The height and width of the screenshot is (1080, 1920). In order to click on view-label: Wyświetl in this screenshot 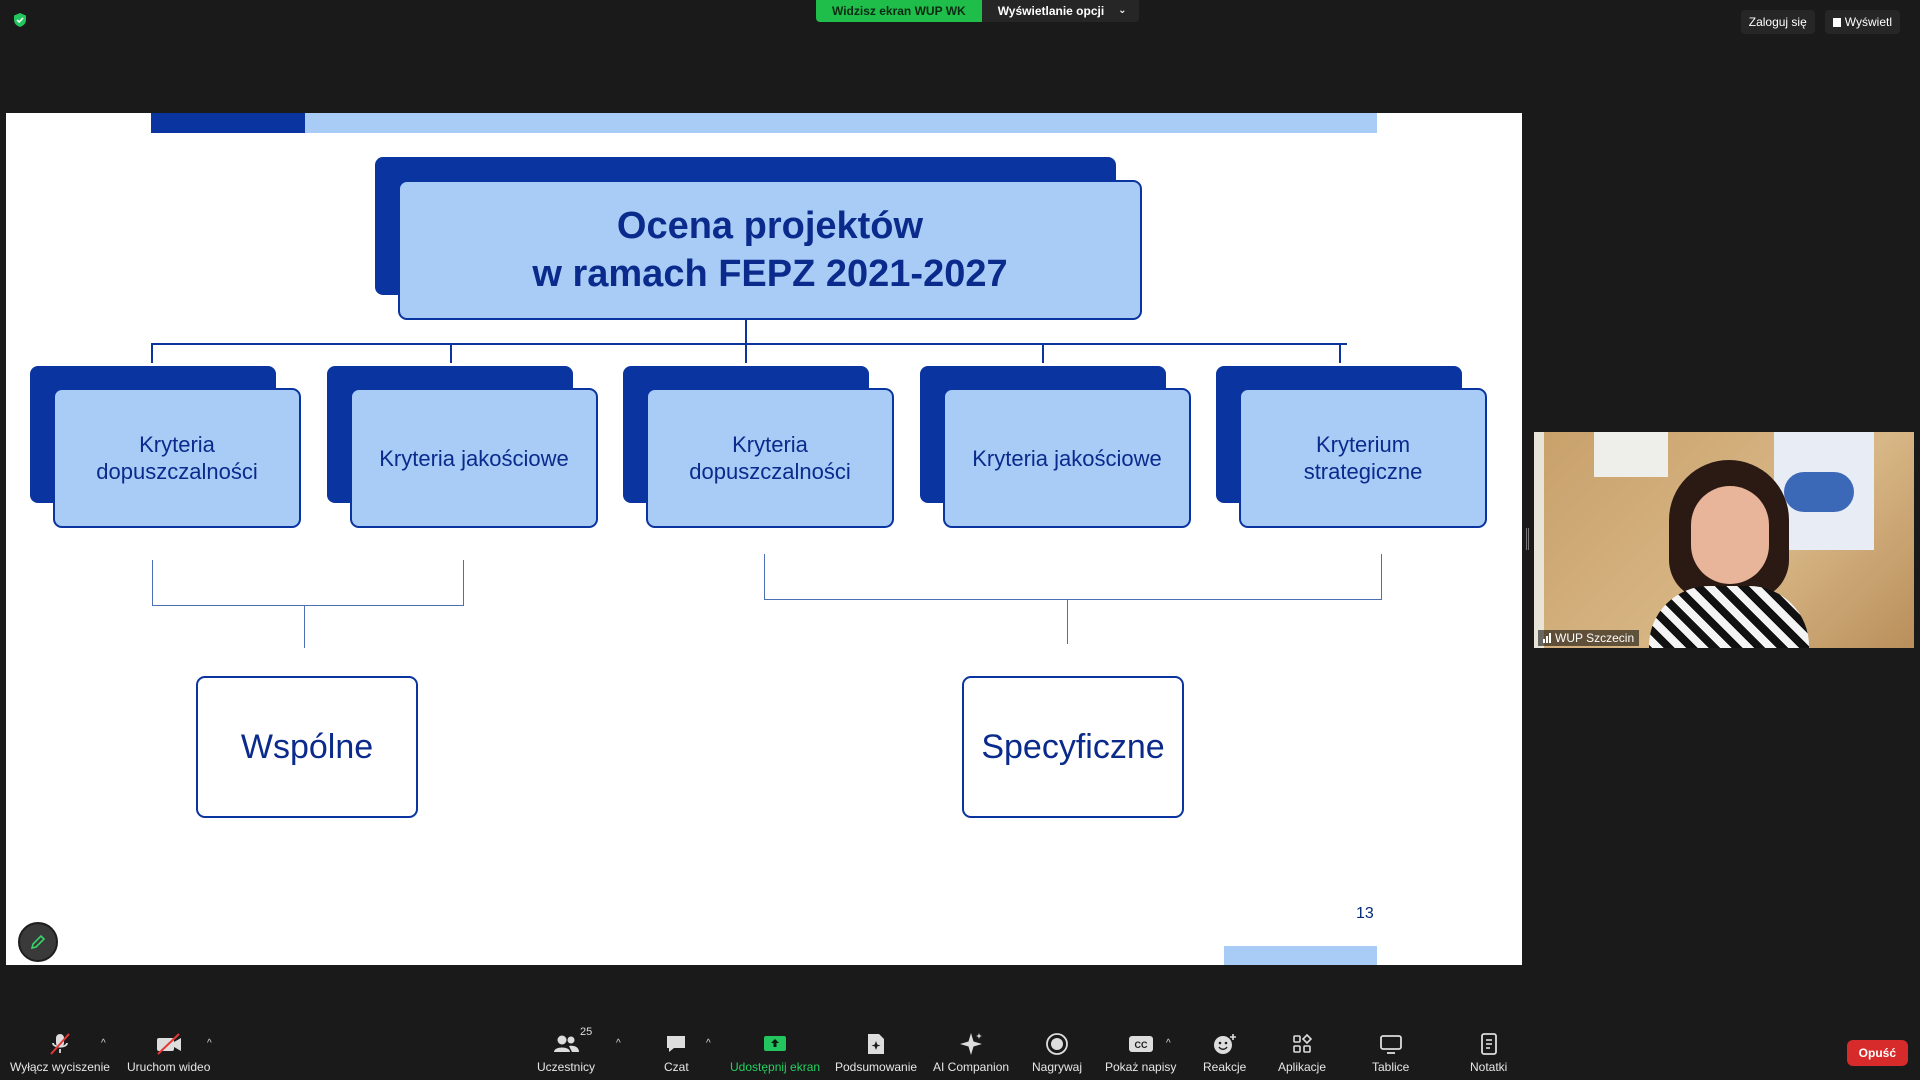, I will do `click(1868, 22)`.